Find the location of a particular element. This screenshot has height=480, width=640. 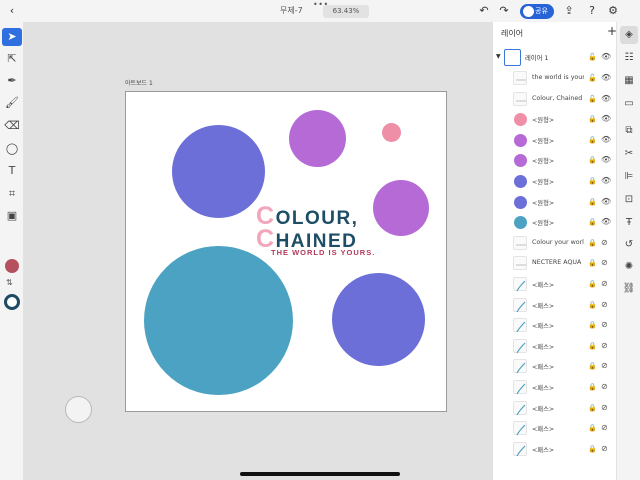

transform-icon: ⊡ is located at coordinates (629, 200).